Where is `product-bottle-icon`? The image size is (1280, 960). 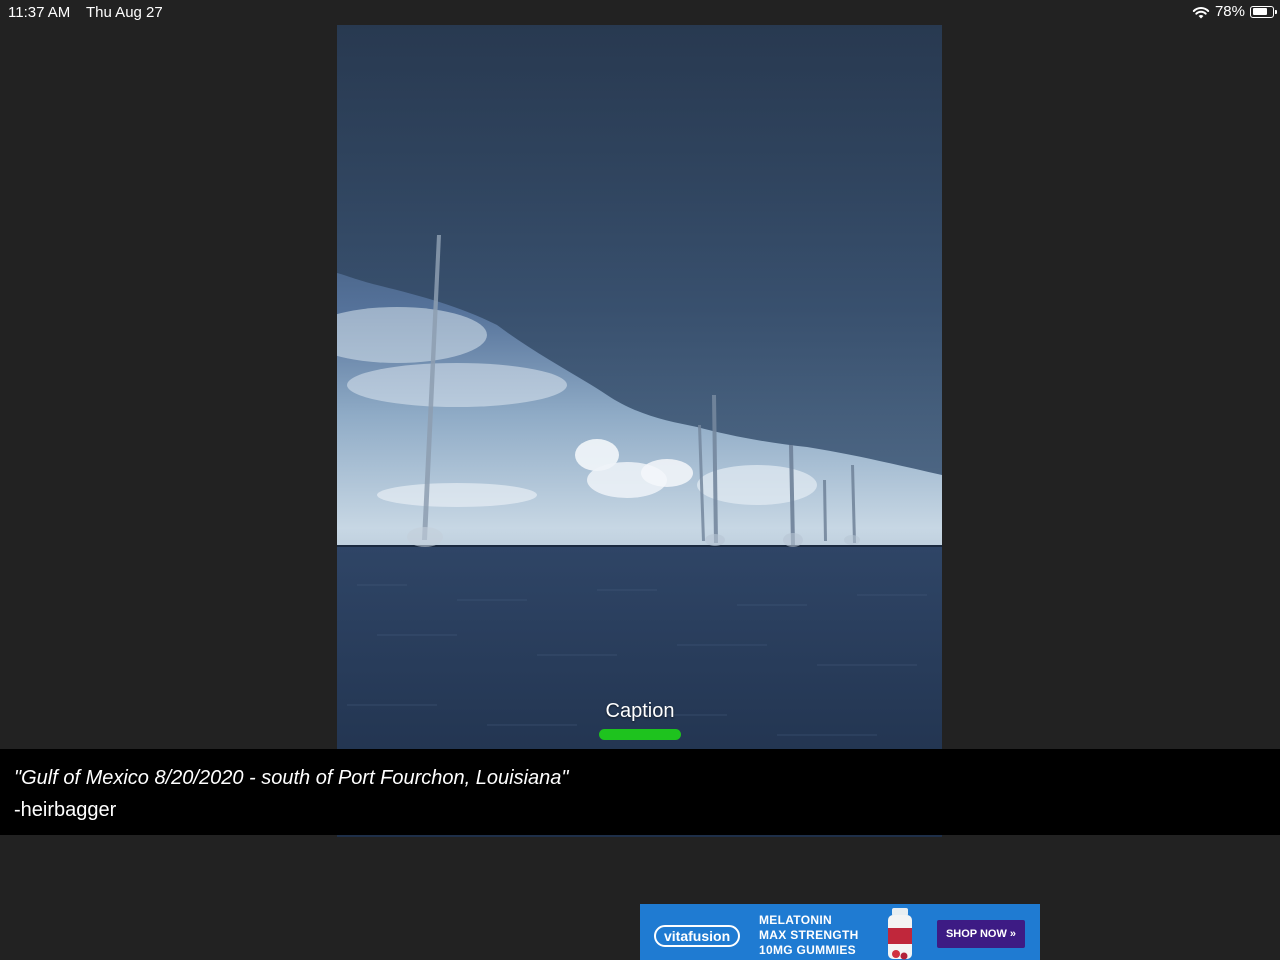
product-bottle-icon is located at coordinates (900, 934).